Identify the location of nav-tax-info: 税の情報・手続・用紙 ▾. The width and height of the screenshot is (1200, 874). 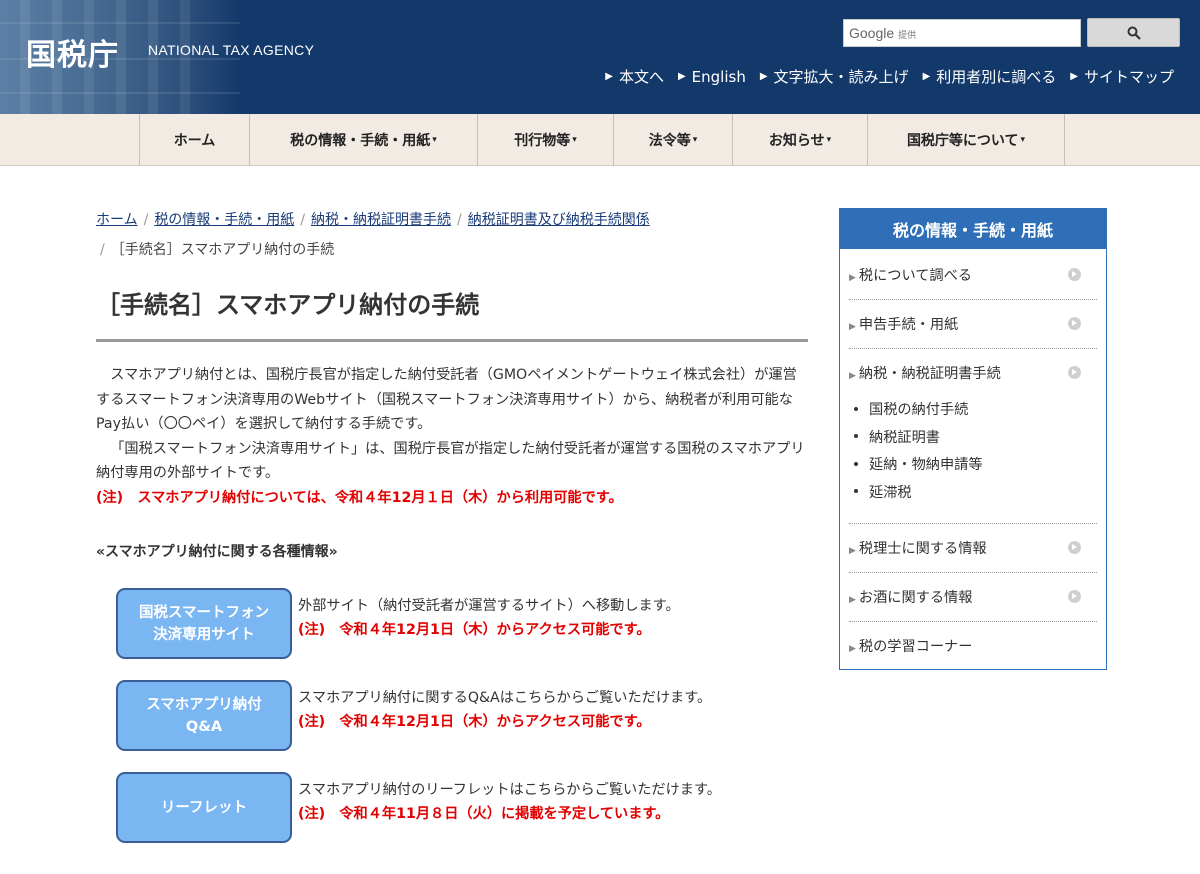
(364, 140).